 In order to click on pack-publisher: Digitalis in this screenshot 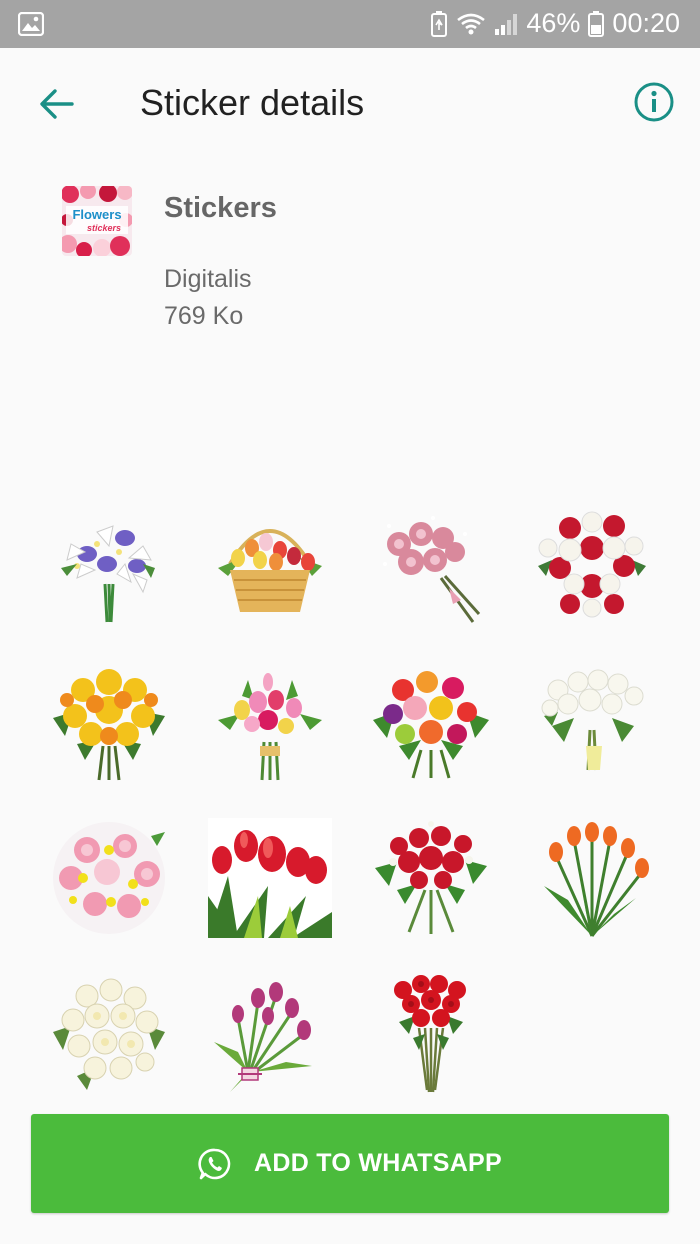, I will do `click(208, 279)`.